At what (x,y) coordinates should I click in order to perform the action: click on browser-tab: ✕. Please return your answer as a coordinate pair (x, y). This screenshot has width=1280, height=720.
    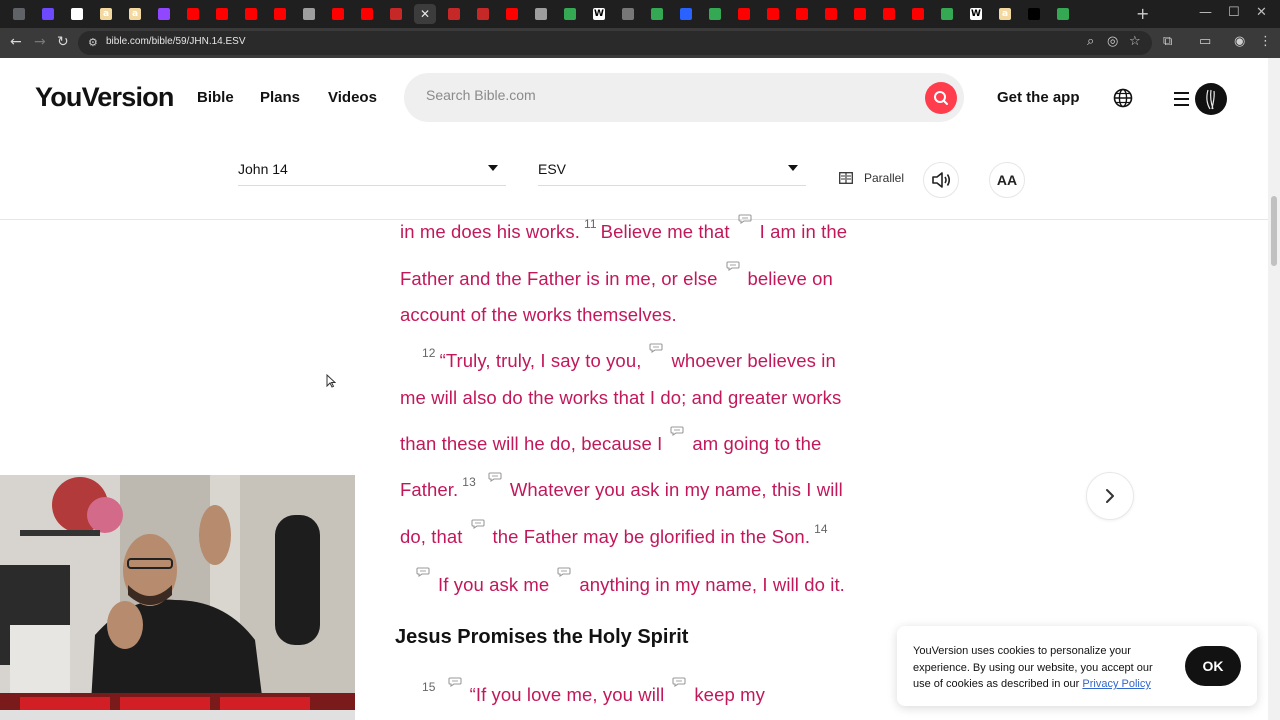
    Looking at the image, I should click on (425, 14).